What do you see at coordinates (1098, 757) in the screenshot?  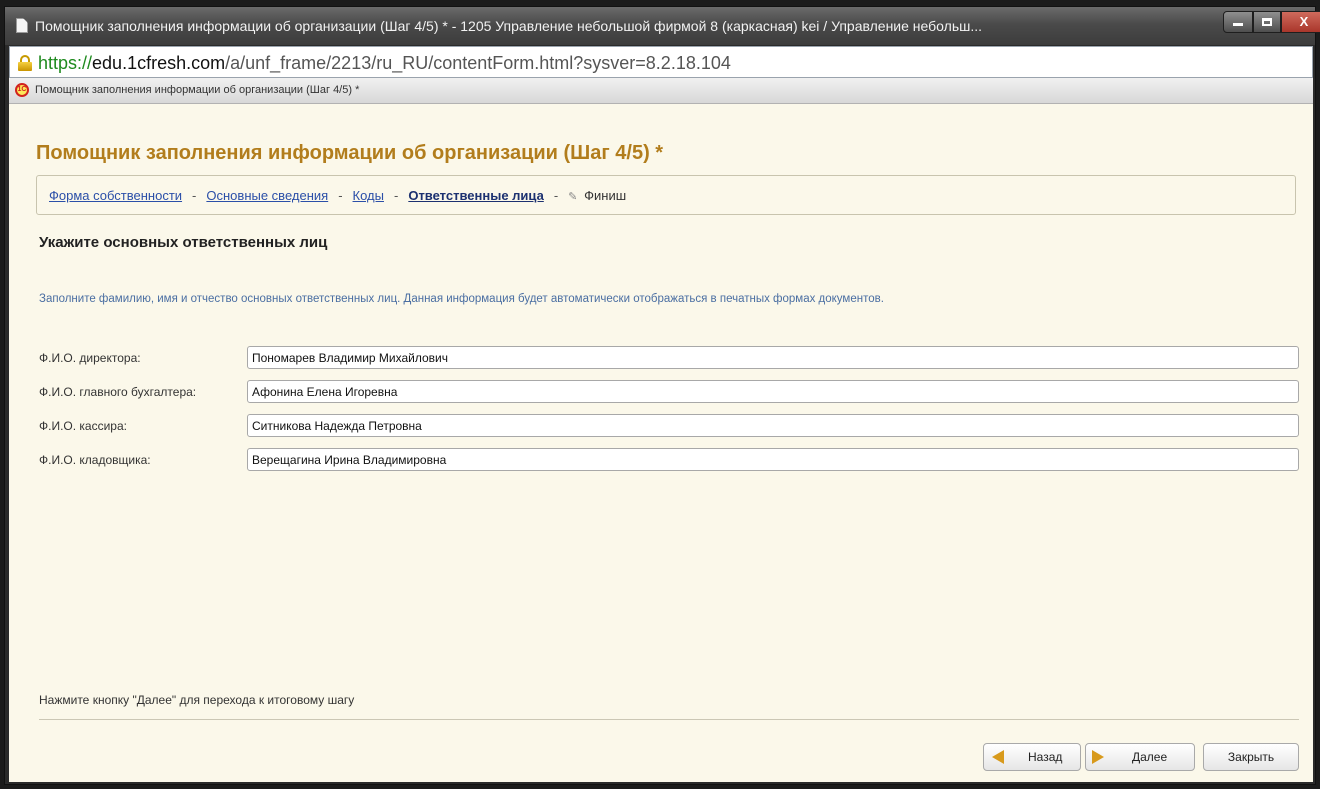 I see `arrow-right-icon` at bounding box center [1098, 757].